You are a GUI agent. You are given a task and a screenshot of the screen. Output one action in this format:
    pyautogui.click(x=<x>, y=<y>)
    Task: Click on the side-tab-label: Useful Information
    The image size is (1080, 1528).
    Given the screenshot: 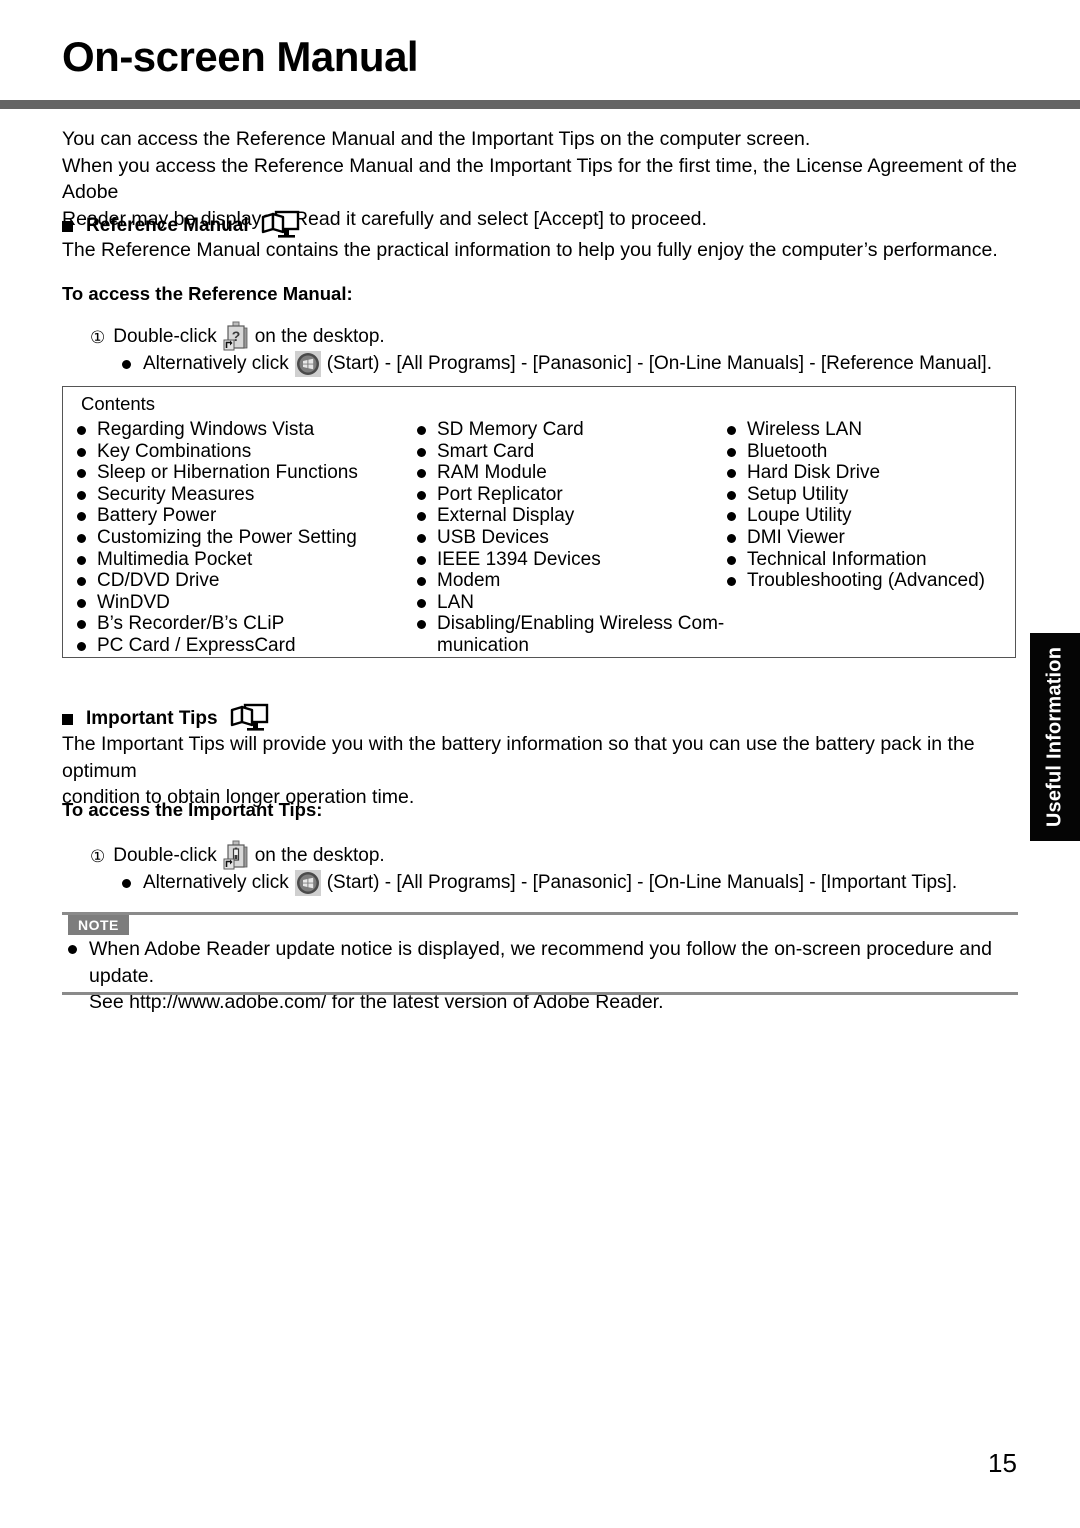 What is the action you would take?
    pyautogui.click(x=1054, y=737)
    